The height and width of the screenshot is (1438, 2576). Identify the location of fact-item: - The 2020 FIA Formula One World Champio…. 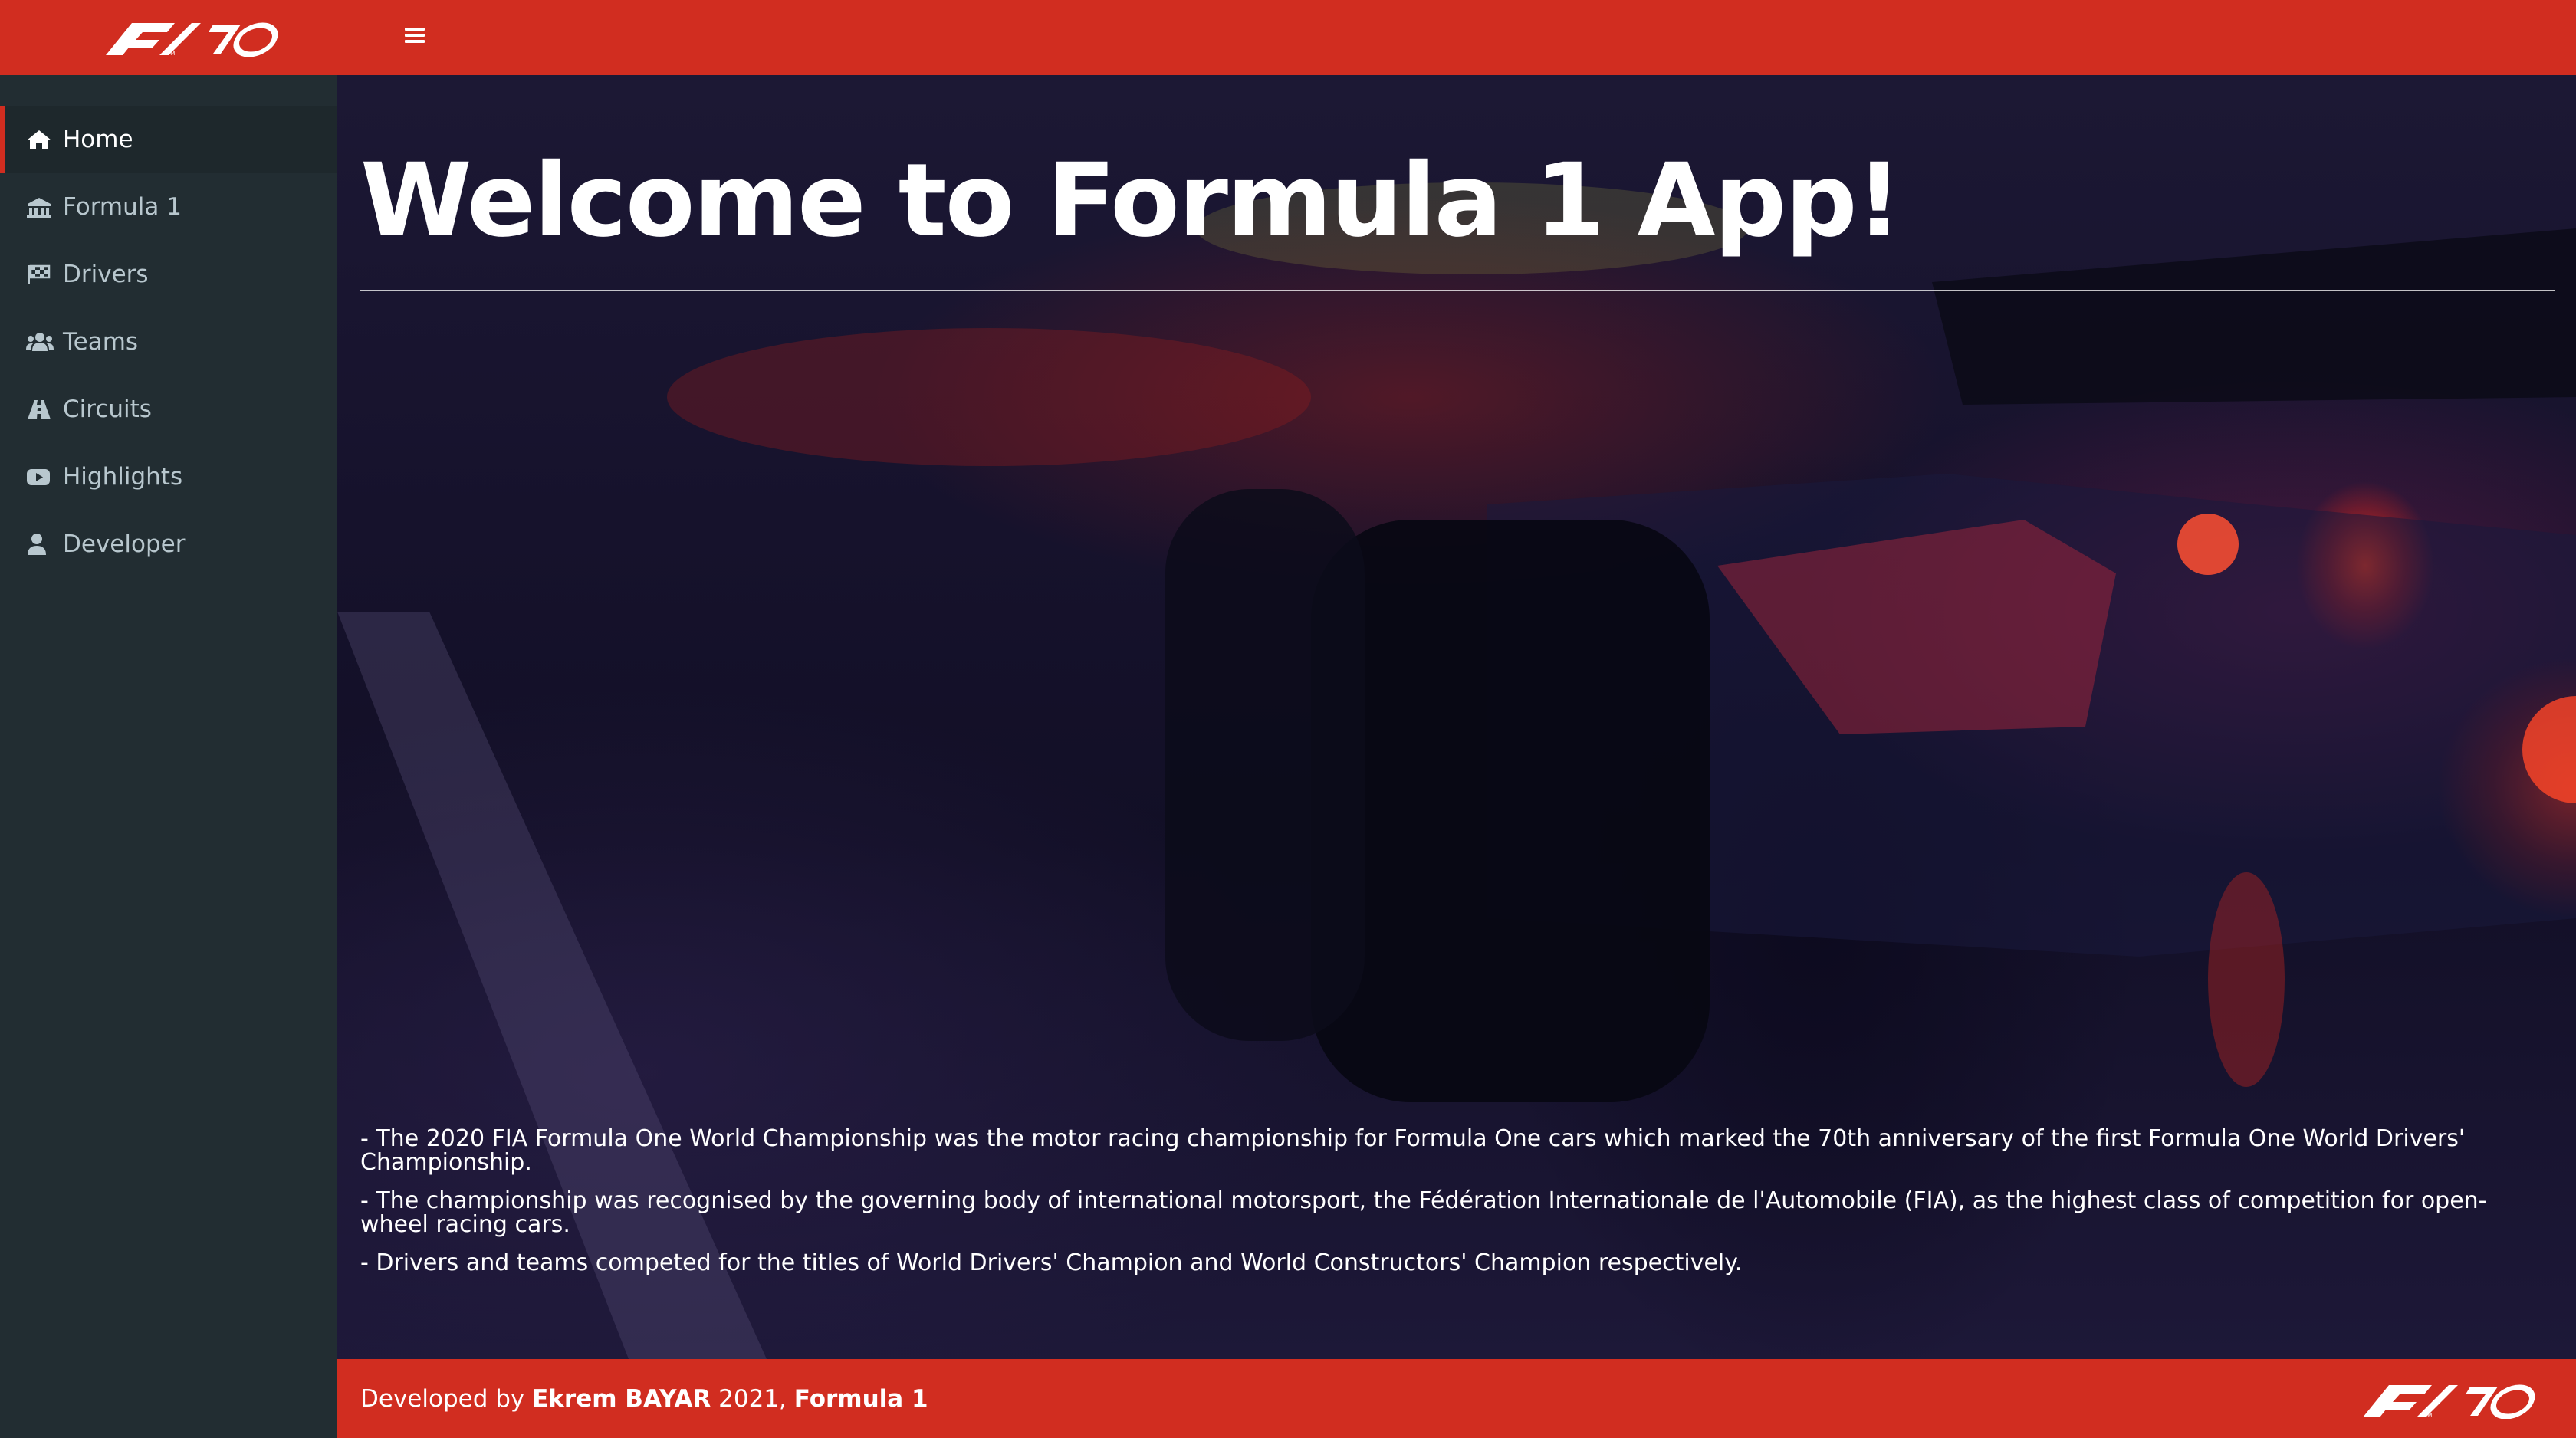
(1413, 1150).